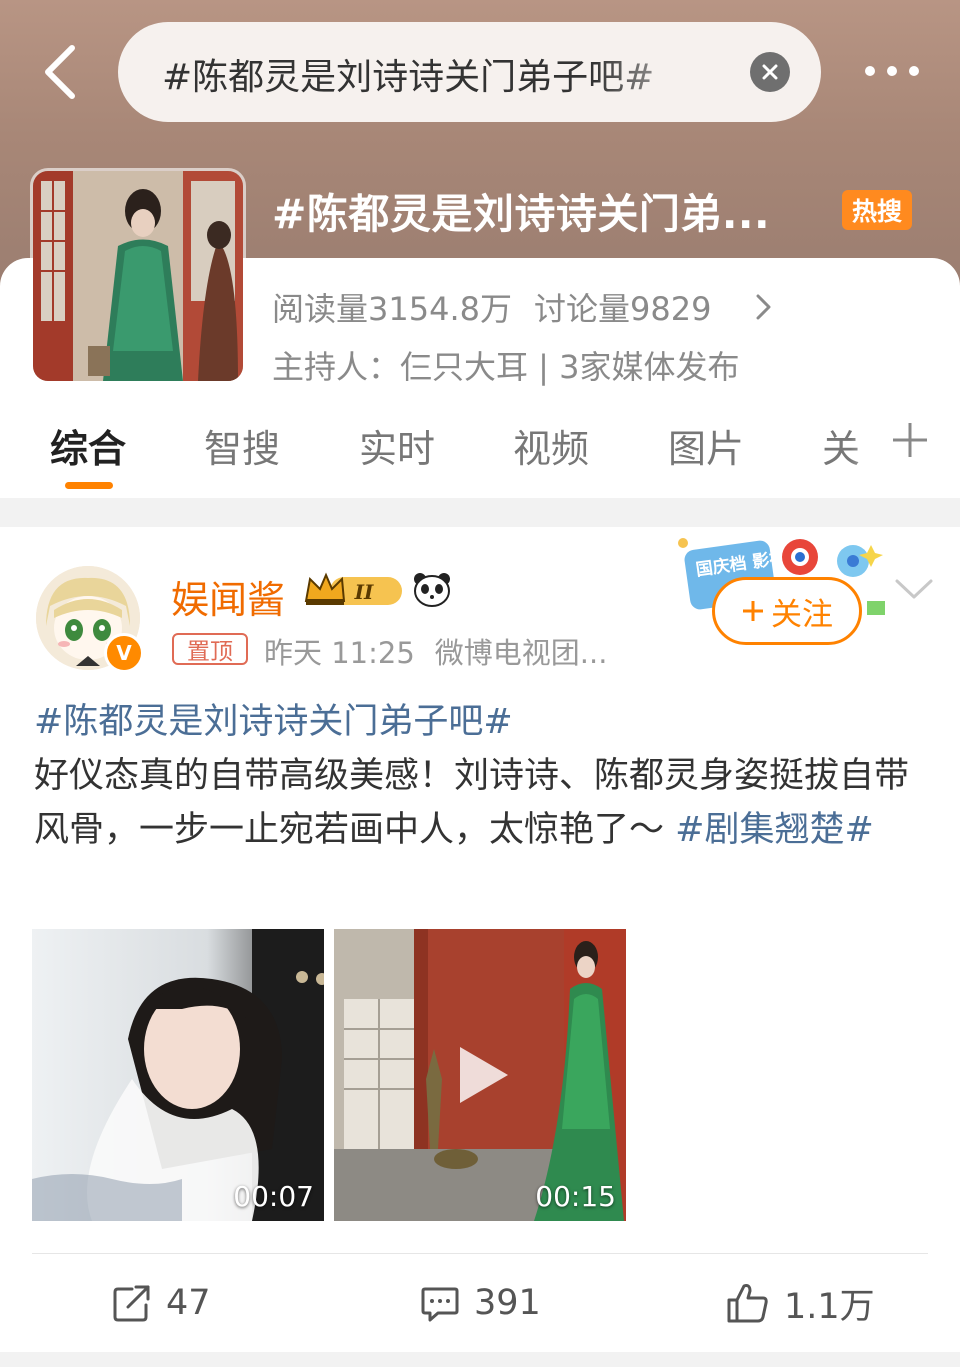 This screenshot has width=960, height=1367. Describe the element at coordinates (440, 1304) in the screenshot. I see `comment-icon` at that location.